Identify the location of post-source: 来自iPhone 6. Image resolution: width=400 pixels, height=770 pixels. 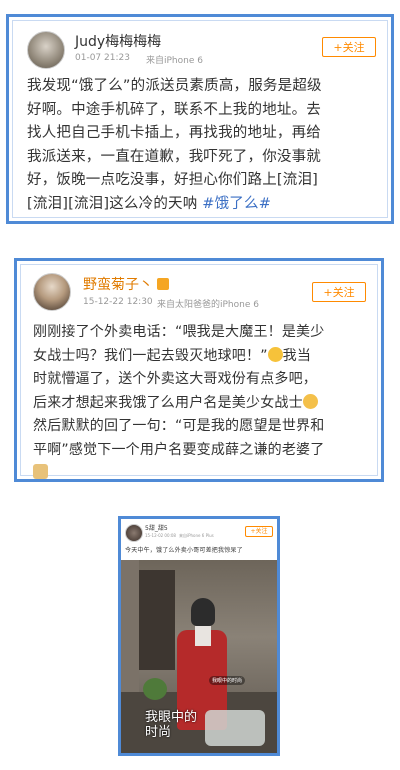
(174, 61).